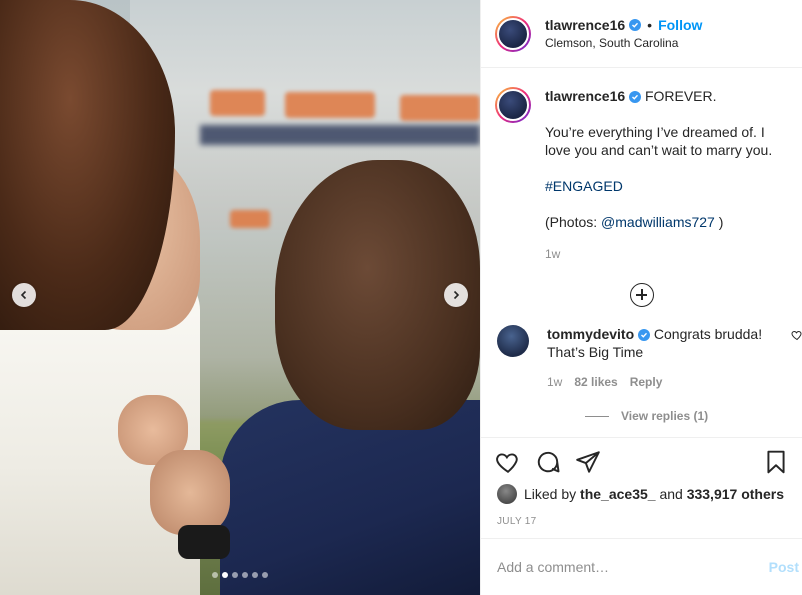 The height and width of the screenshot is (595, 802). What do you see at coordinates (554, 382) in the screenshot?
I see `comment-timestamp: 1w` at bounding box center [554, 382].